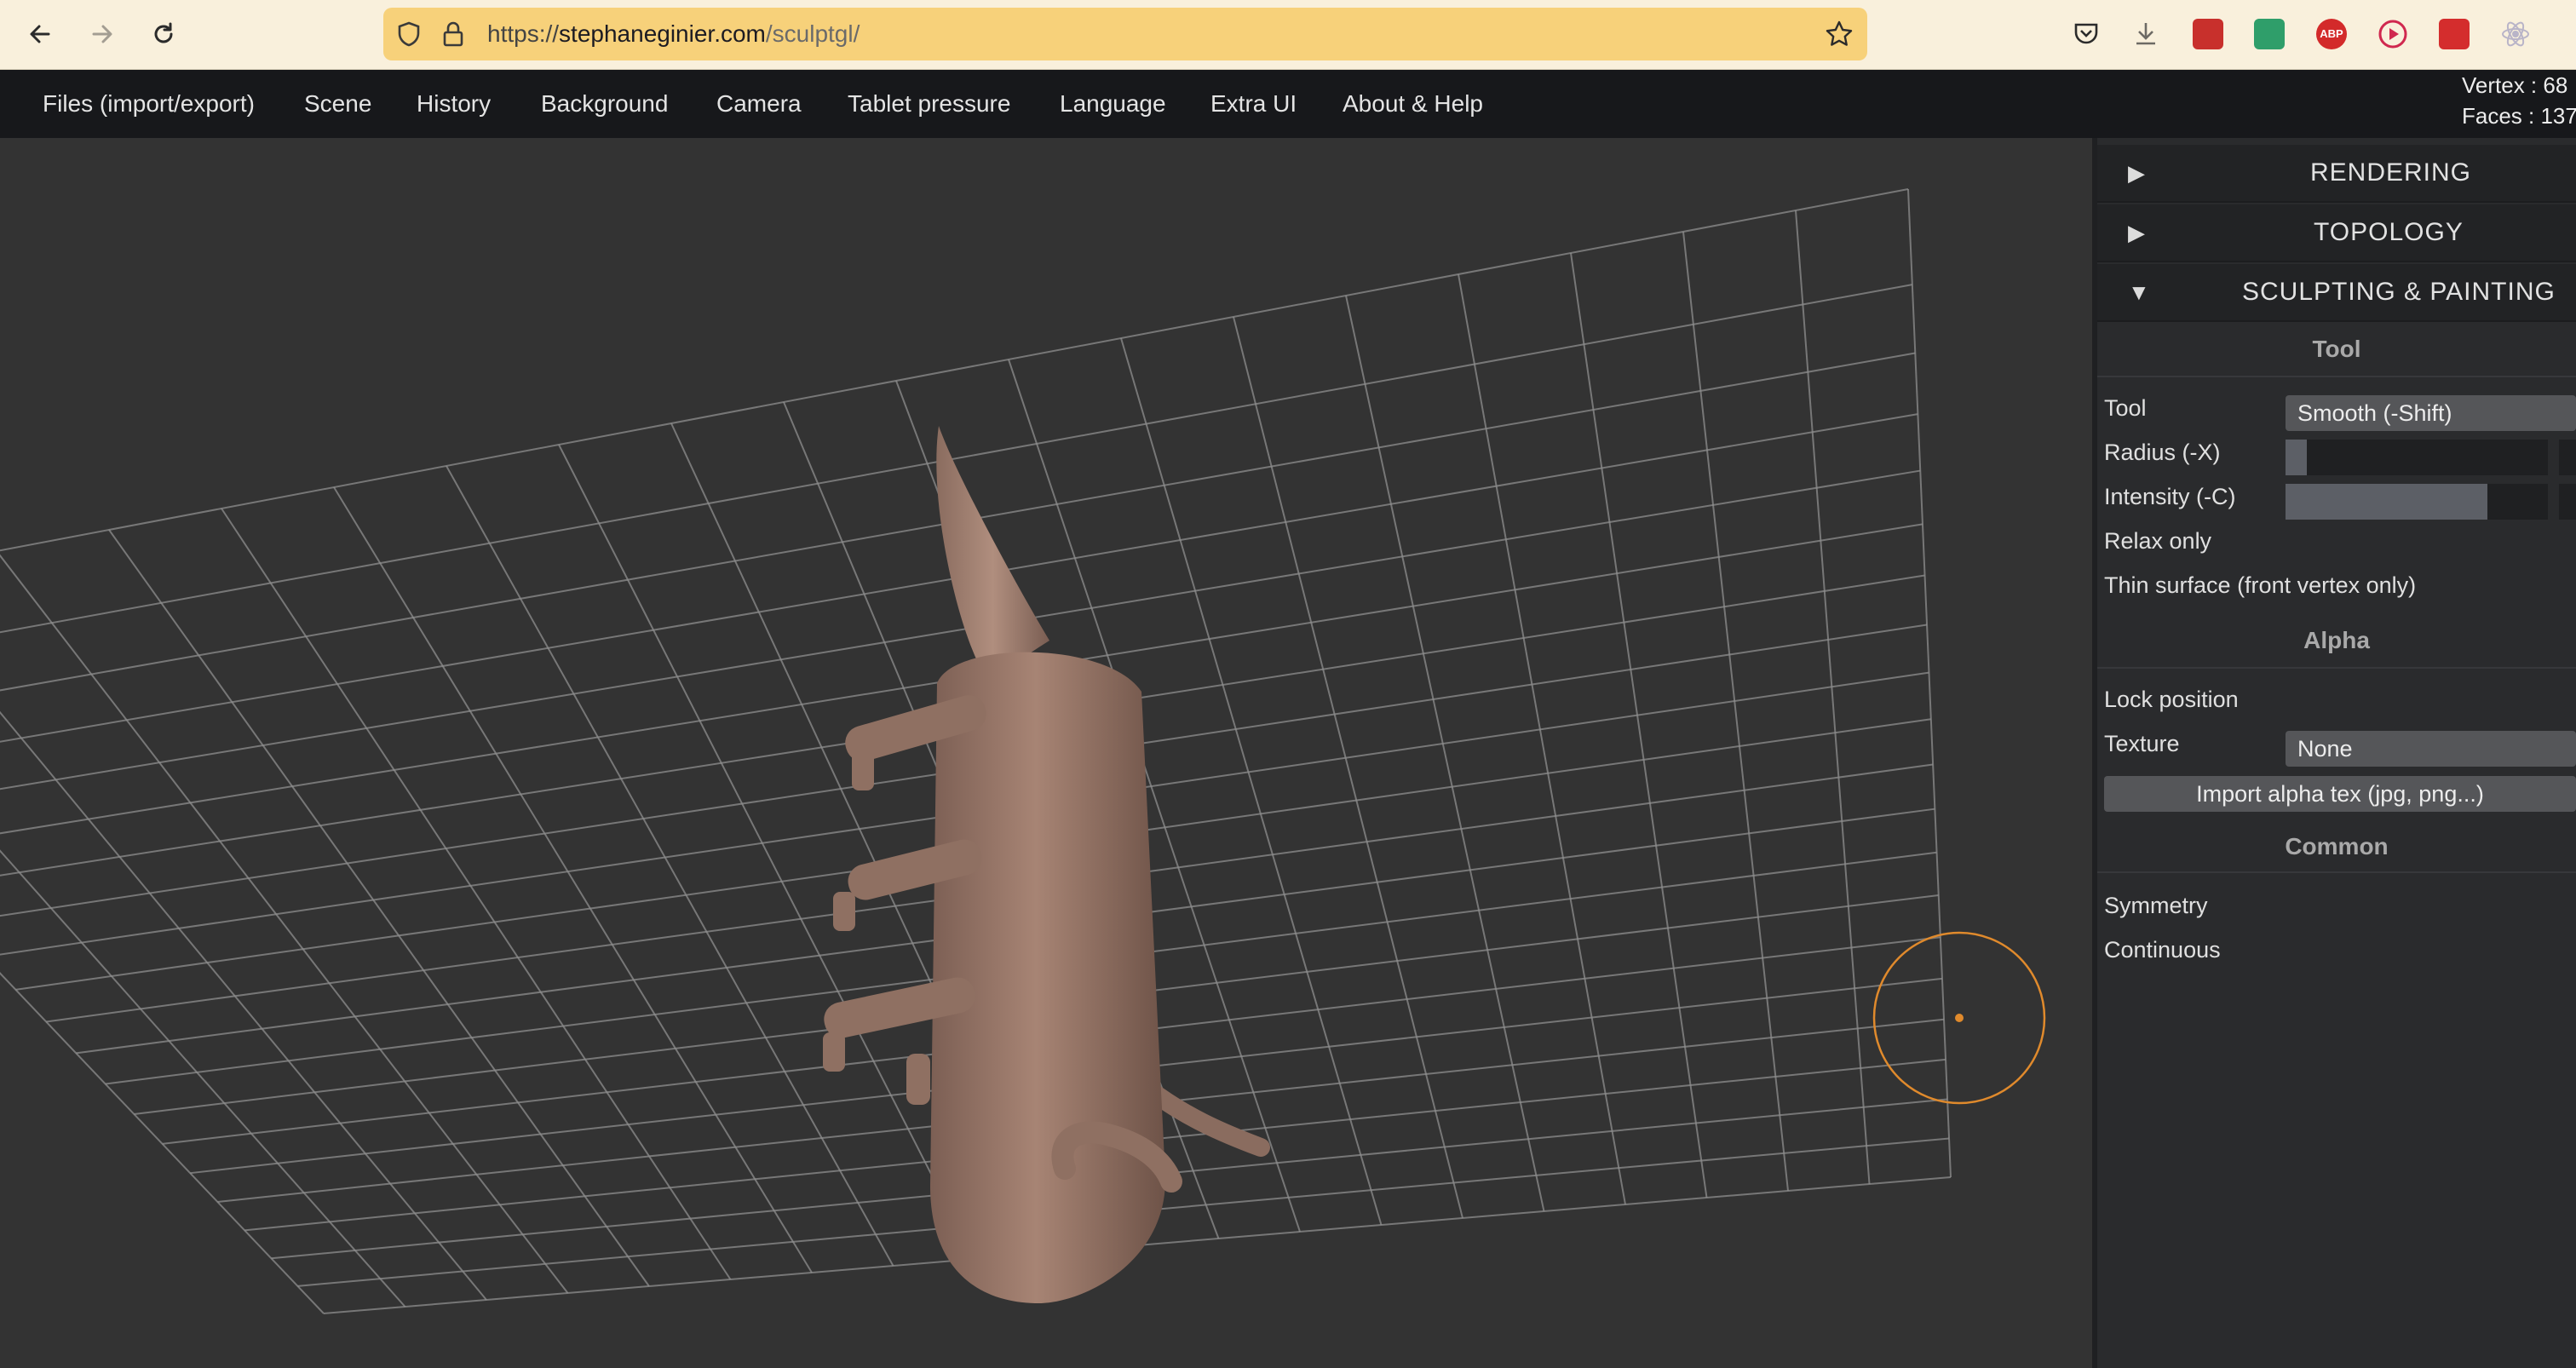  Describe the element at coordinates (1959, 1018) in the screenshot. I see `brush-cursor` at that location.